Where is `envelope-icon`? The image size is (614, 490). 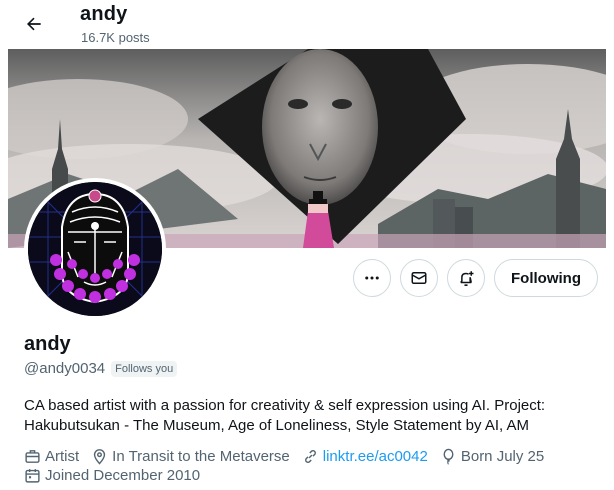
envelope-icon is located at coordinates (419, 278).